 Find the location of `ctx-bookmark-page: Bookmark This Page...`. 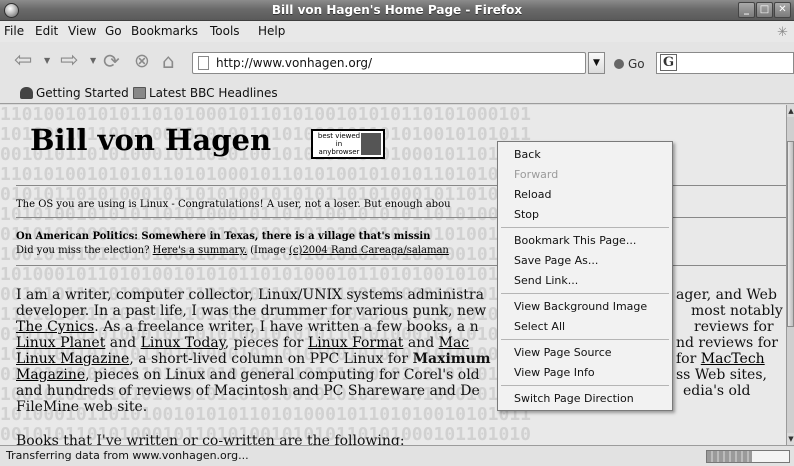

ctx-bookmark-page: Bookmark This Page... is located at coordinates (575, 240).